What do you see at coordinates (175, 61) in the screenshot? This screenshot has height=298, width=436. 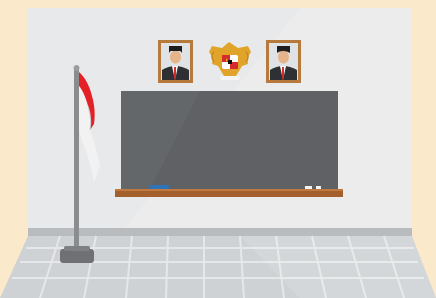 I see `portrait-frame-left` at bounding box center [175, 61].